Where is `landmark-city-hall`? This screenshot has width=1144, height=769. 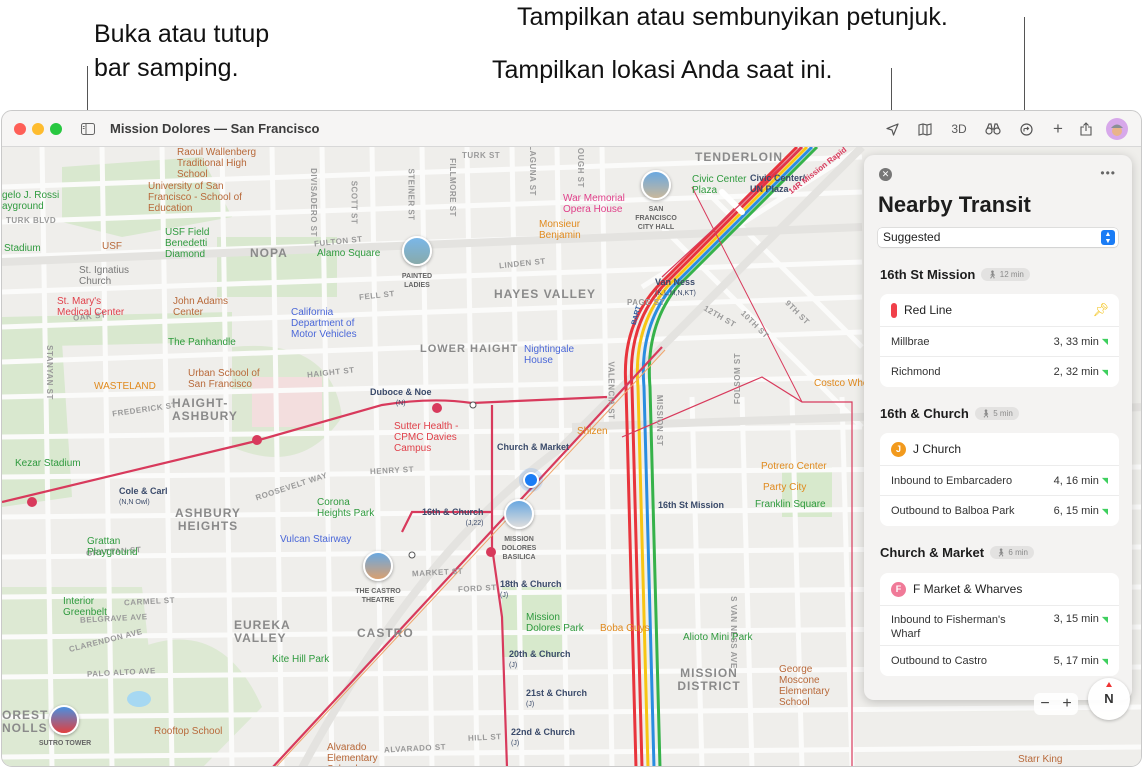
landmark-city-hall is located at coordinates (656, 185).